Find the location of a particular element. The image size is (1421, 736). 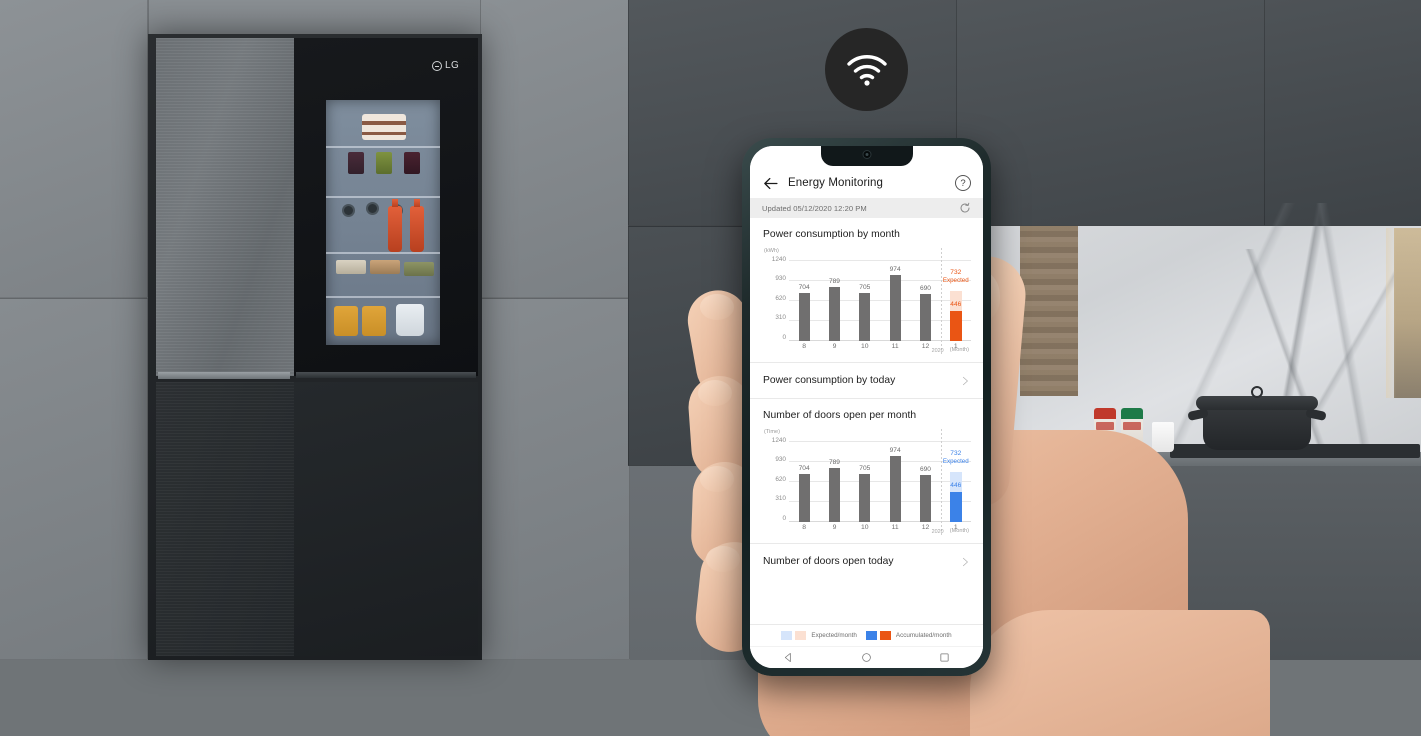

row-doors-open-today: Number of doors open today is located at coordinates (866, 561).